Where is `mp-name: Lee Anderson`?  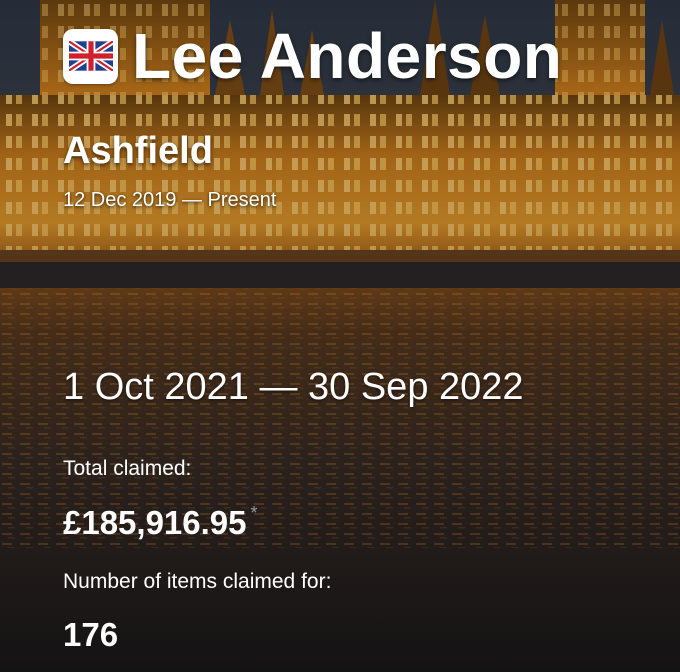 mp-name: Lee Anderson is located at coordinates (347, 56).